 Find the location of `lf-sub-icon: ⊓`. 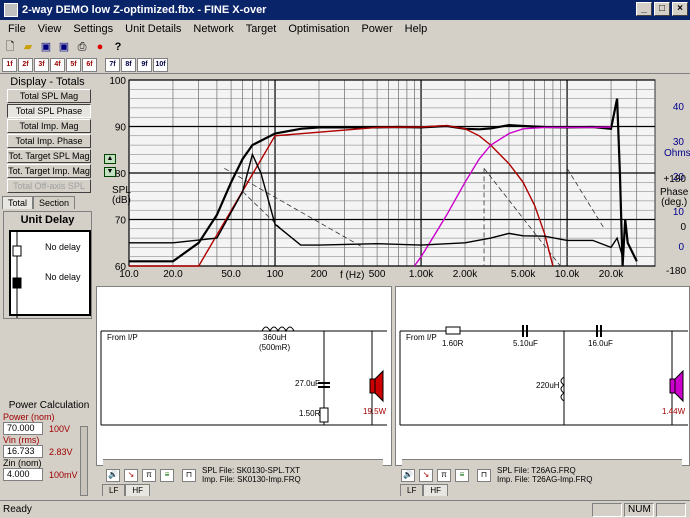

lf-sub-icon: ⊓ is located at coordinates (189, 475).